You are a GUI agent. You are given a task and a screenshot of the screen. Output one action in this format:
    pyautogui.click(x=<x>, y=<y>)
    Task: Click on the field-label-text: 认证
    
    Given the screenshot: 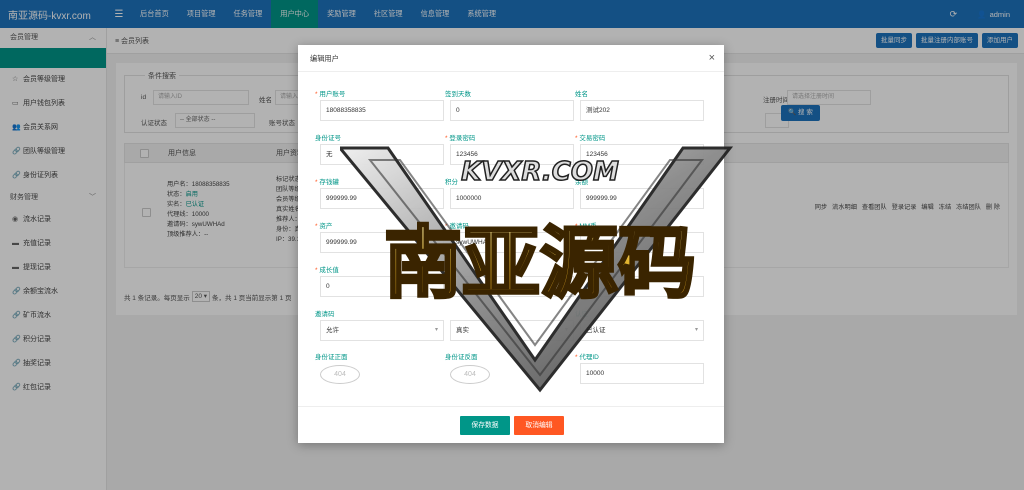 What is the action you would take?
    pyautogui.click(x=581, y=314)
    